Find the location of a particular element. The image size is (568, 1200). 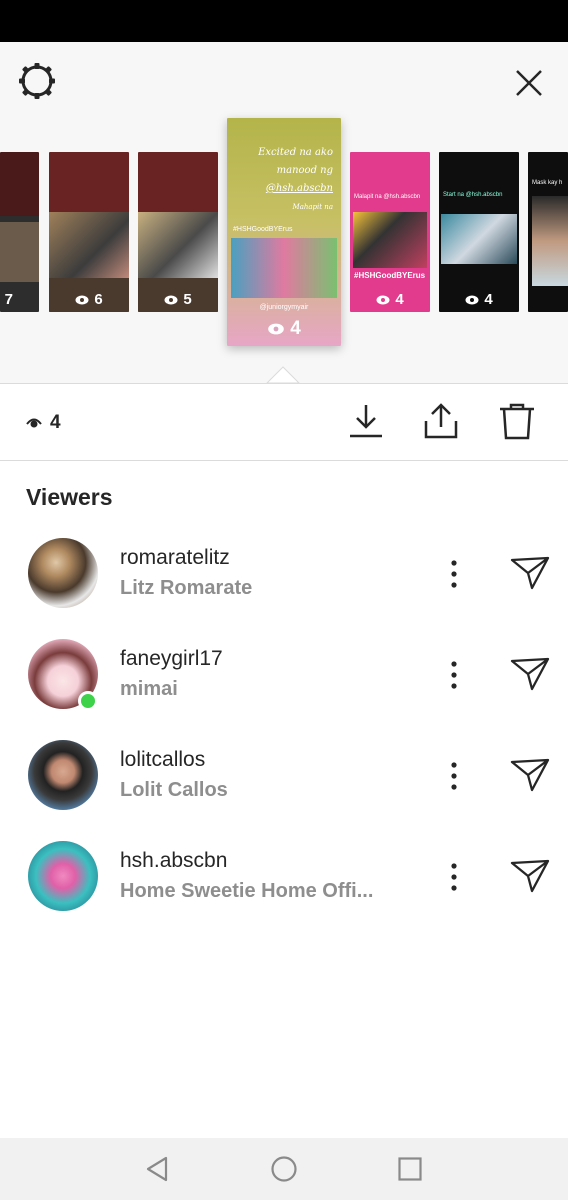

selected-pointer is located at coordinates (284, 375).